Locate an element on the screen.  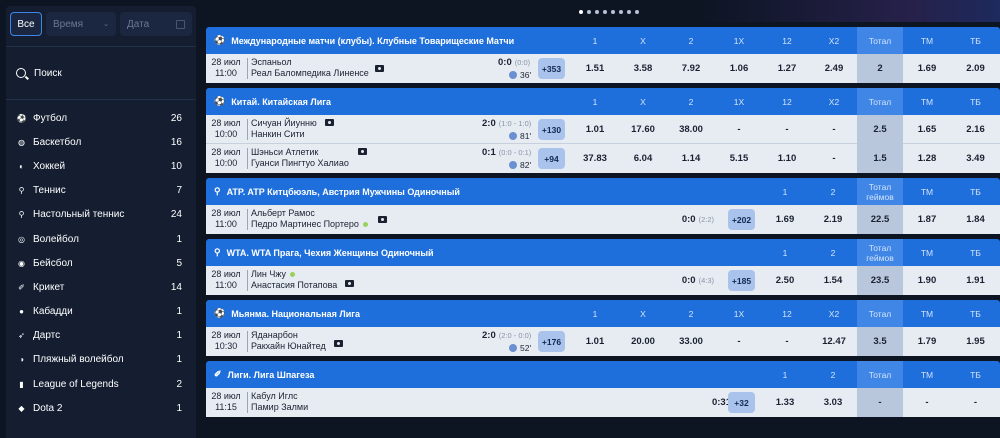
odds-cell: 1.27 is located at coordinates (787, 68).